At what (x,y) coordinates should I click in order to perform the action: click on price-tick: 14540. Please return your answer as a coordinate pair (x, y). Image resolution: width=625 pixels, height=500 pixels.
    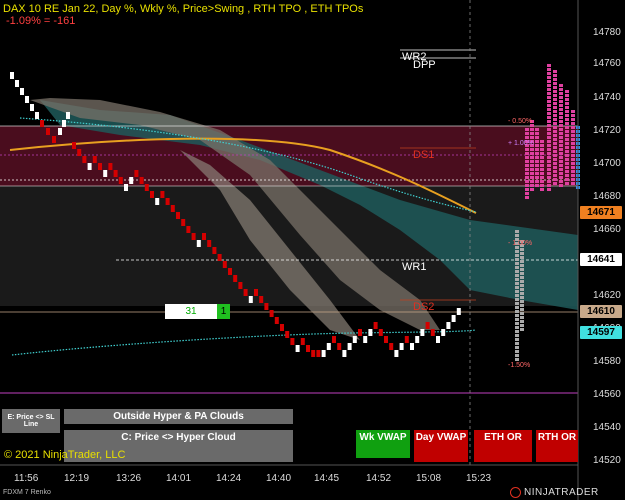
    Looking at the image, I should click on (607, 427).